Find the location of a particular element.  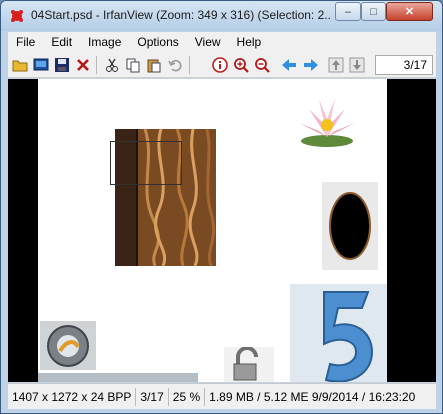

status-index: 3/17 is located at coordinates (152, 396).